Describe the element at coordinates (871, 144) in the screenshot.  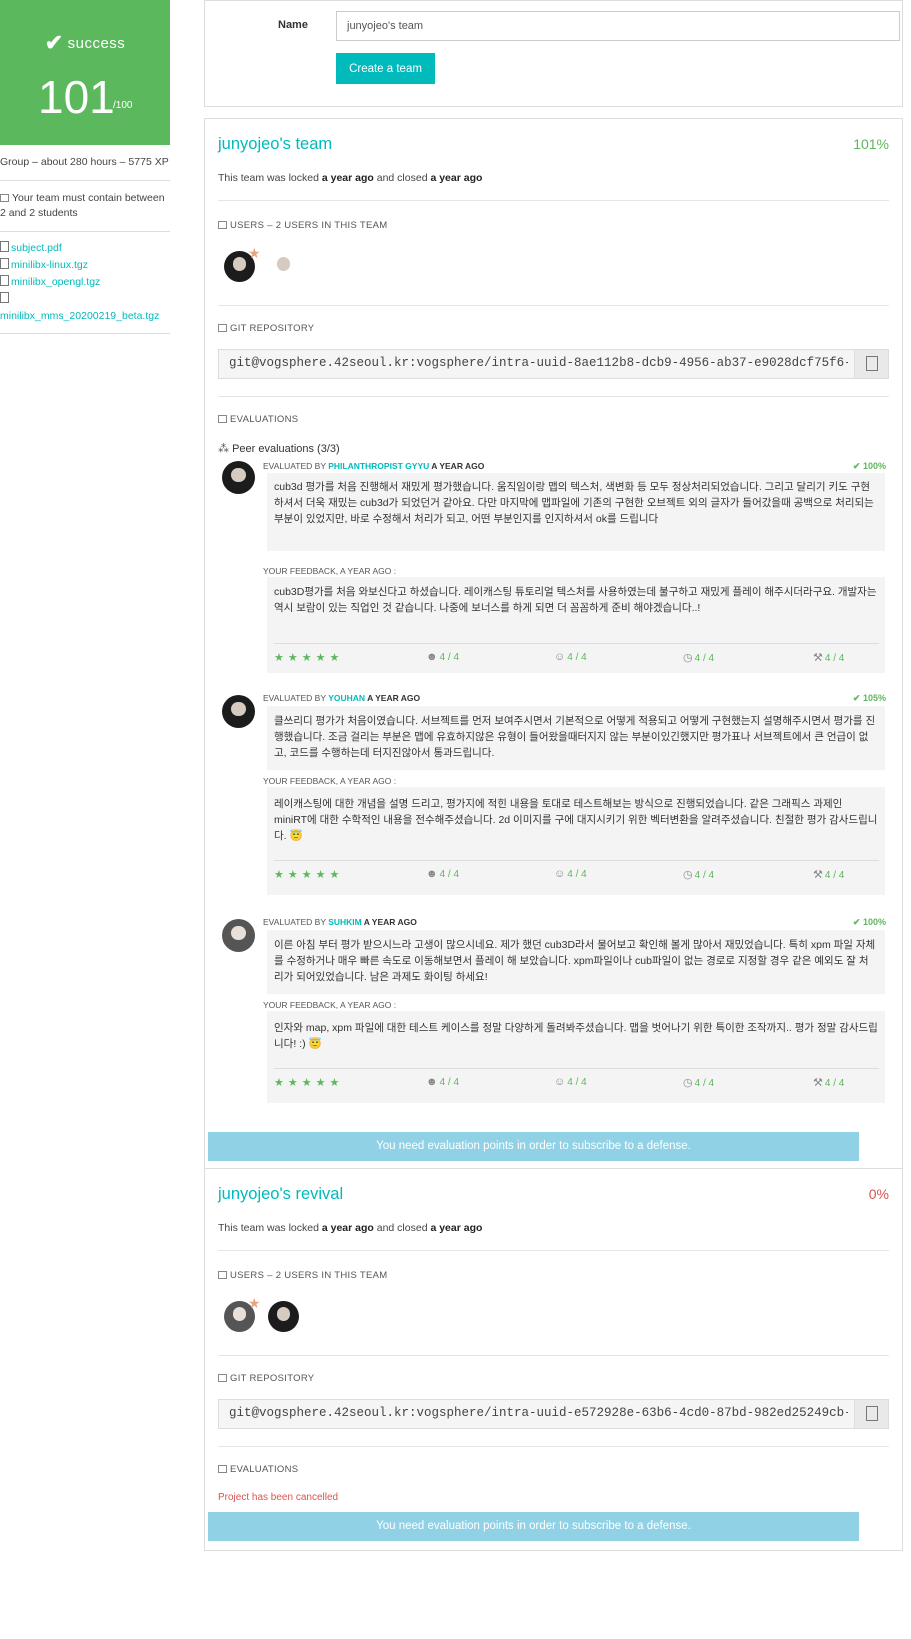
I see `team-score: 101%` at that location.